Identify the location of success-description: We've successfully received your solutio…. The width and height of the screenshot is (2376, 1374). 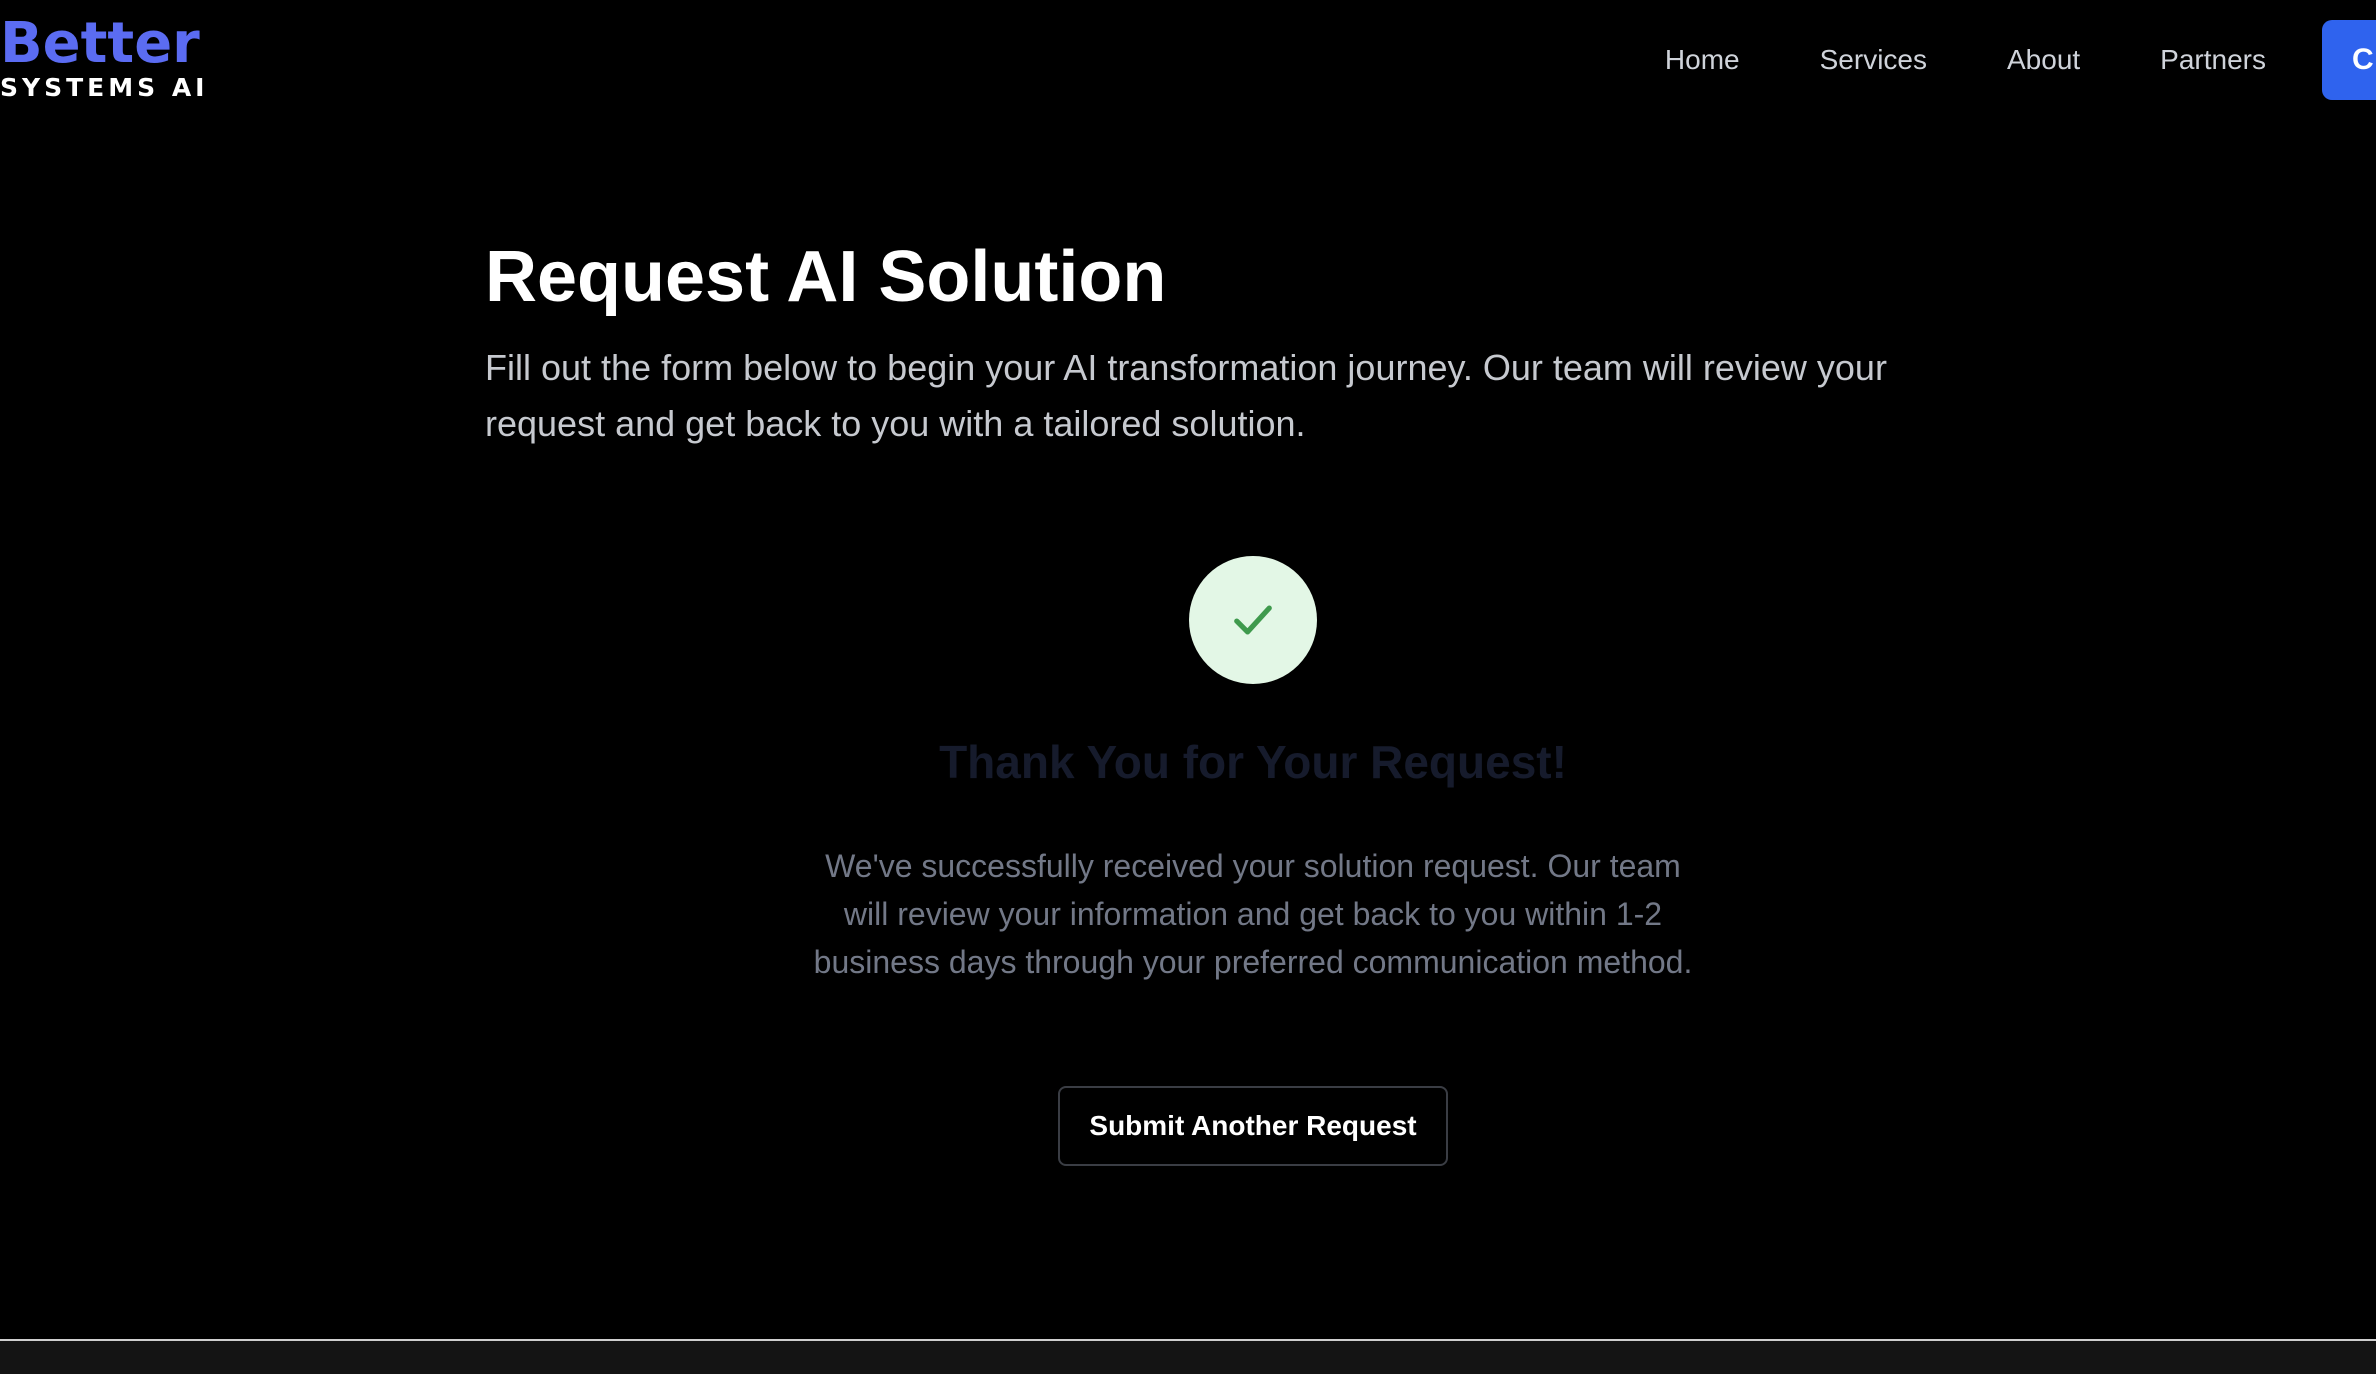
(1253, 914).